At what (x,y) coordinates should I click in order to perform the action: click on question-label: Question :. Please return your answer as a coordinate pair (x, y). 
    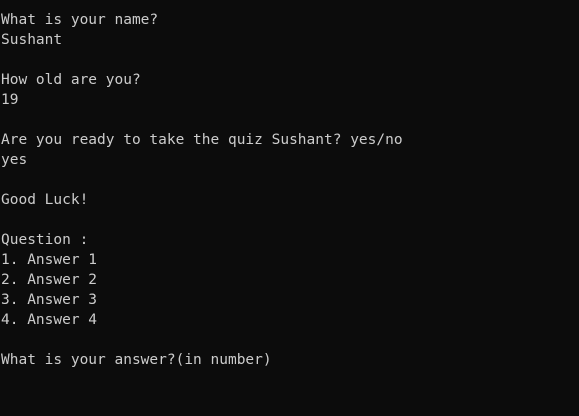
    Looking at the image, I should click on (45, 240).